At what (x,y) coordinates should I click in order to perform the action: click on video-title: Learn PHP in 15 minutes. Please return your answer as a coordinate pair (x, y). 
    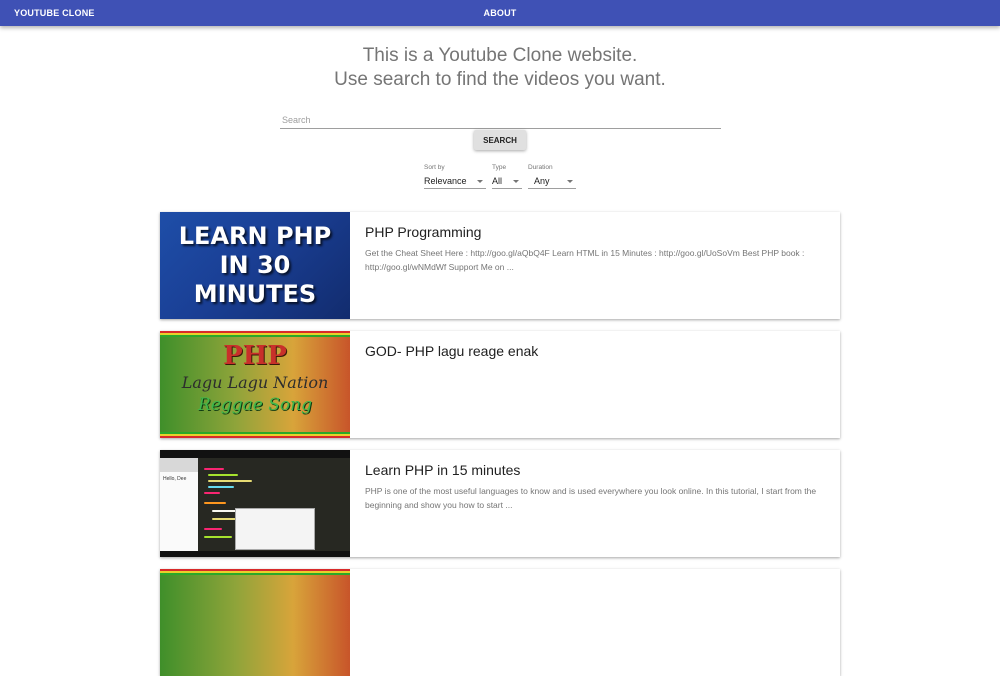
    Looking at the image, I should click on (442, 470).